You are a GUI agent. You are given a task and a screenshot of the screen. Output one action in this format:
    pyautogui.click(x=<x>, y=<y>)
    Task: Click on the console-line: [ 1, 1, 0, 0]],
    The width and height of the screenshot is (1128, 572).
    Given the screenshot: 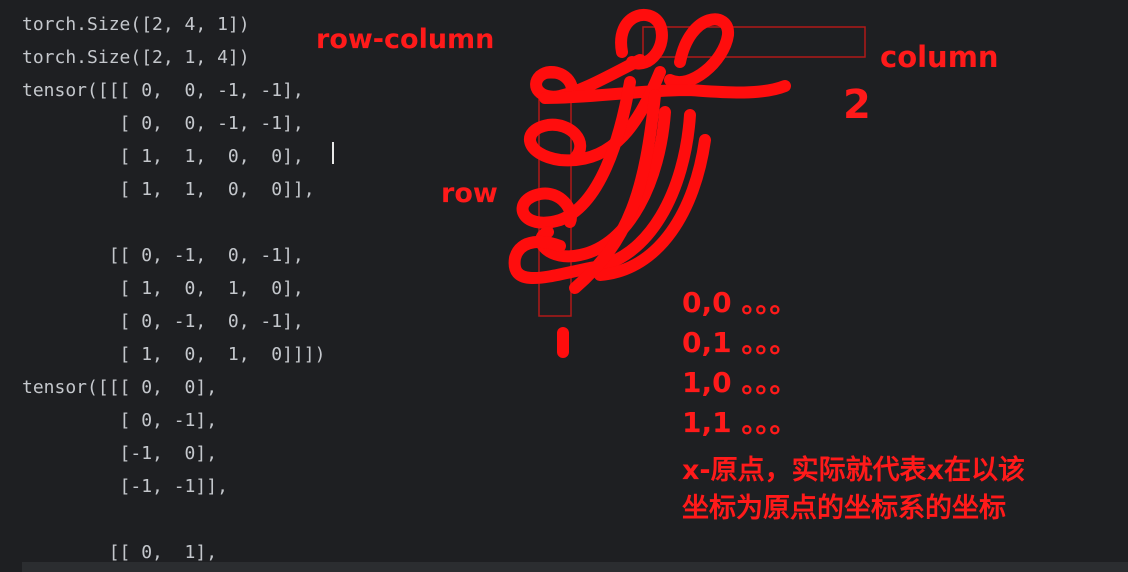 What is the action you would take?
    pyautogui.click(x=168, y=189)
    